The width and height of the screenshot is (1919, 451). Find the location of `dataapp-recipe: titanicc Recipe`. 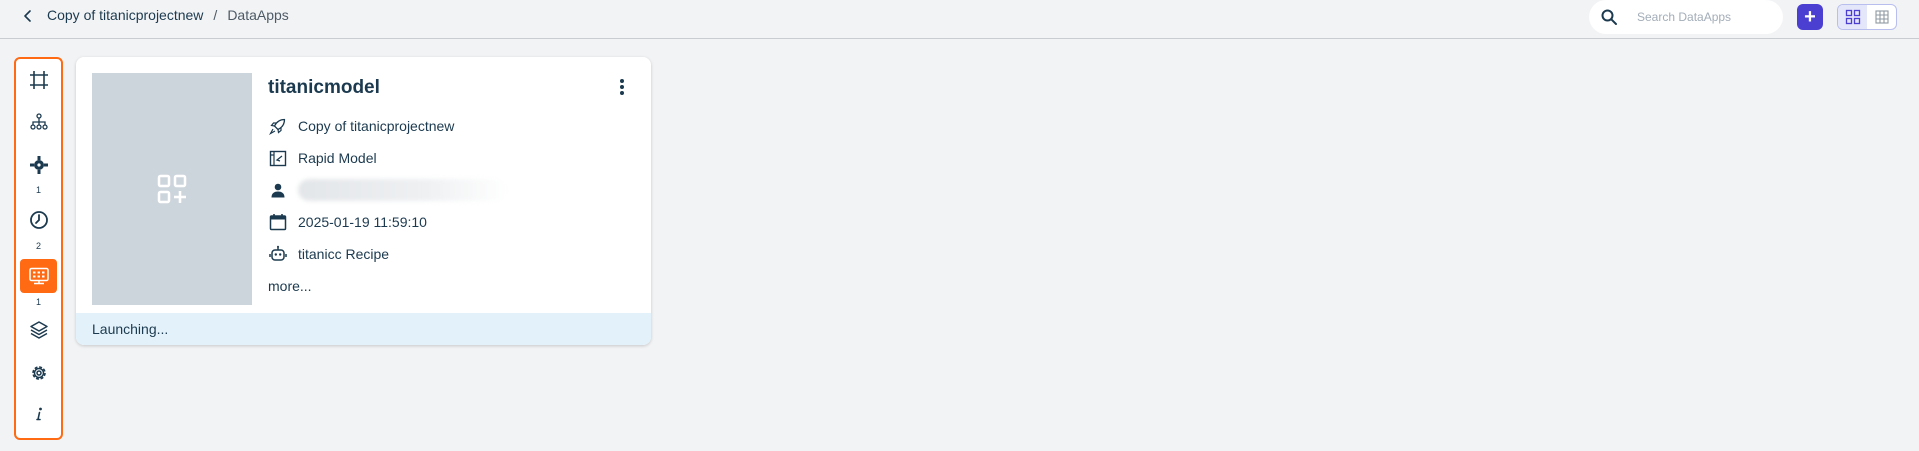

dataapp-recipe: titanicc Recipe is located at coordinates (344, 254).